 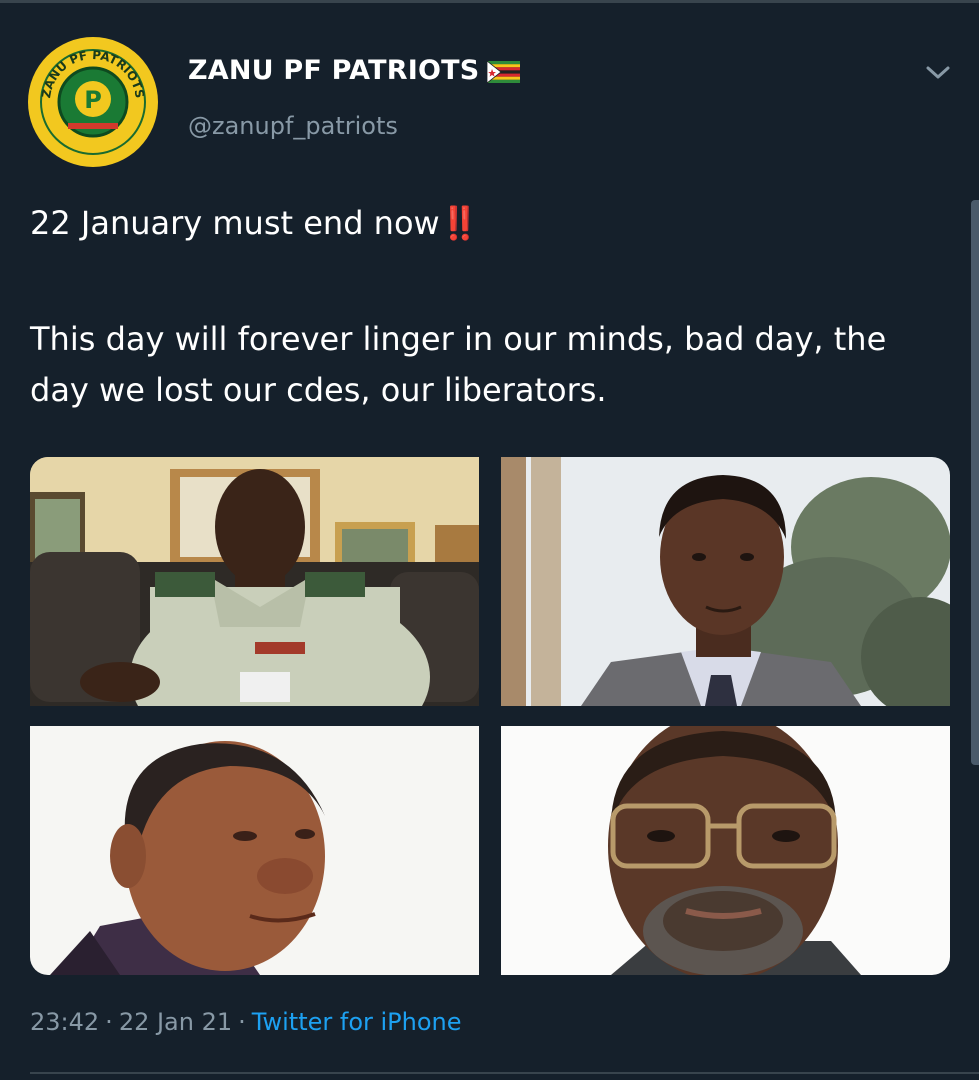 What do you see at coordinates (354, 95) in the screenshot?
I see `author-block: ZANU PF PATRIOTS @zanupf_patriots` at bounding box center [354, 95].